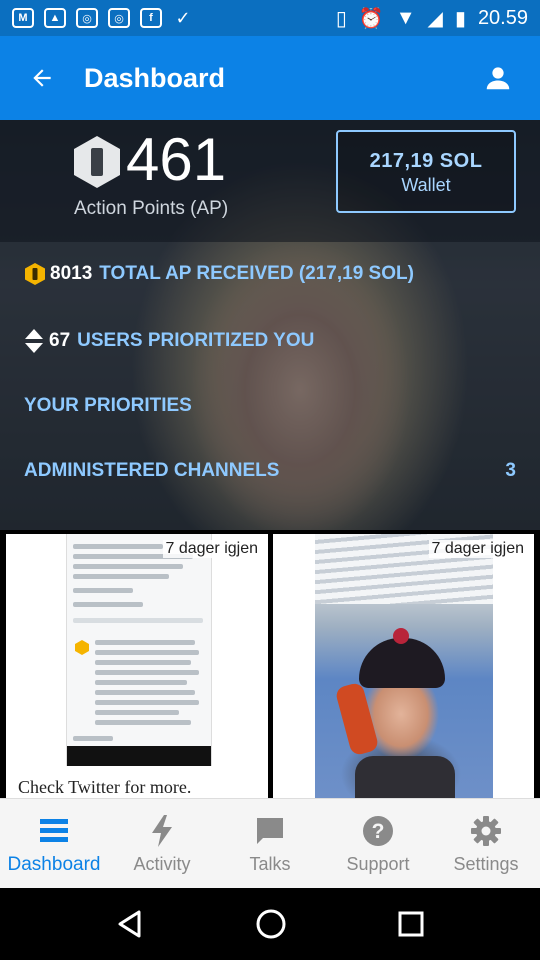 The height and width of the screenshot is (960, 540). I want to click on users-prioritized-row: 67 USERS PRIORITIZED YOU, so click(169, 341).